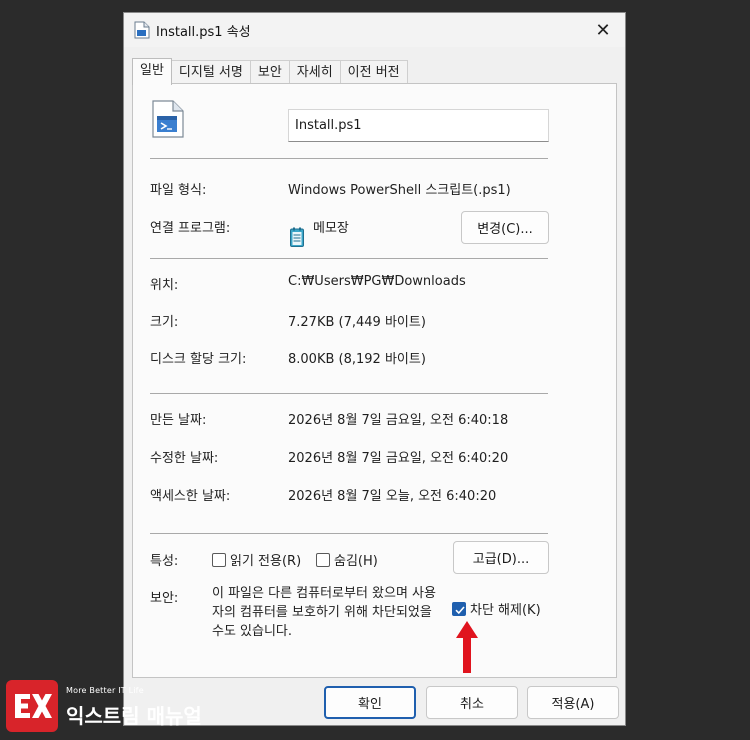  Describe the element at coordinates (266, 561) in the screenshot. I see `readonly-label: 읽기 전용(R)` at that location.